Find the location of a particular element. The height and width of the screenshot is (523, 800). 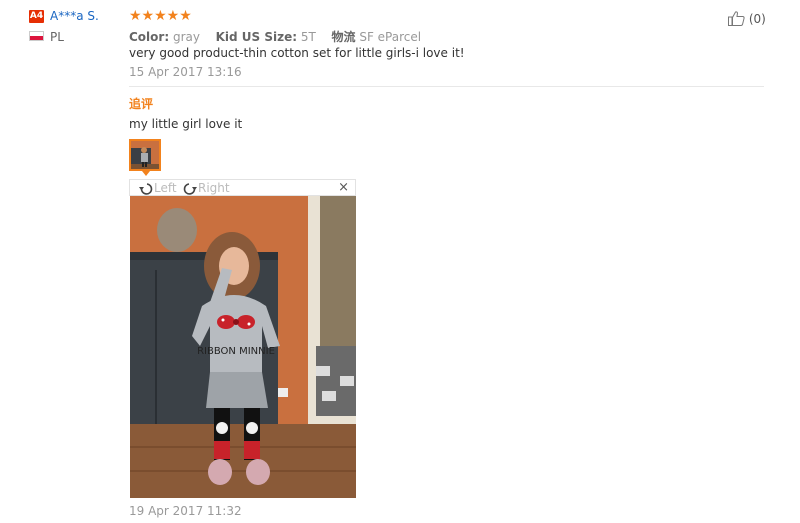

review-date: 15 Apr 2017 13:16 is located at coordinates (185, 72).